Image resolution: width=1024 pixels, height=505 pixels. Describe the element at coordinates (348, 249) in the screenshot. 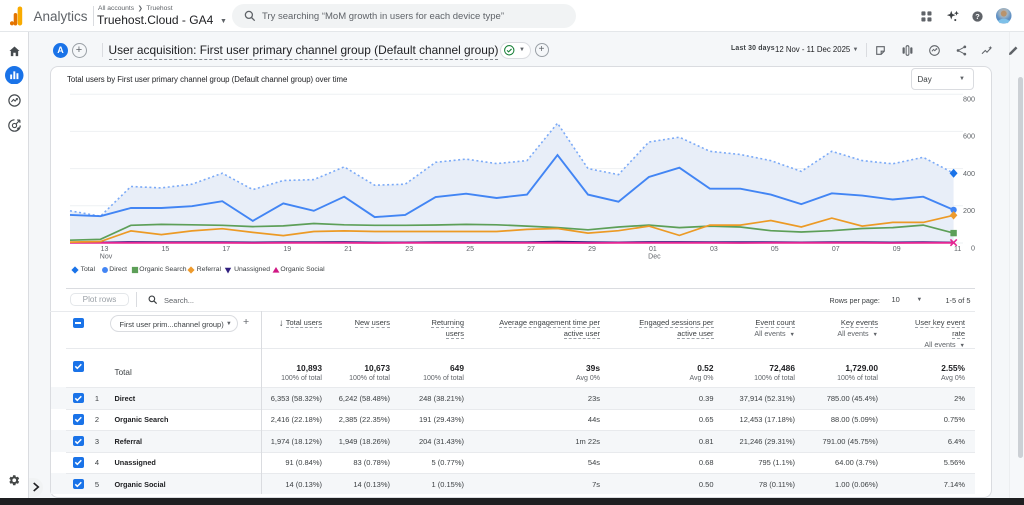

I see `svg-text: 21` at that location.